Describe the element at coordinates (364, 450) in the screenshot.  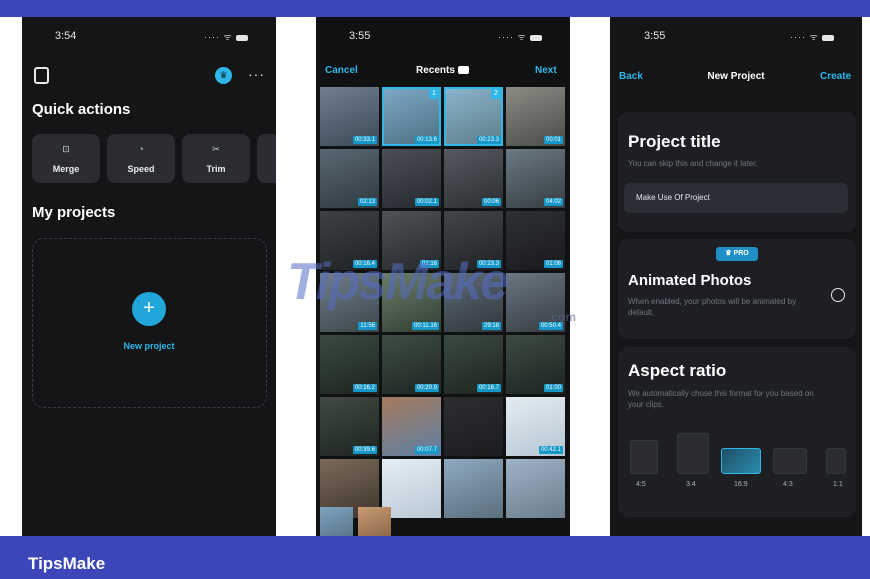
I see `duration-label: 00:39.6` at that location.